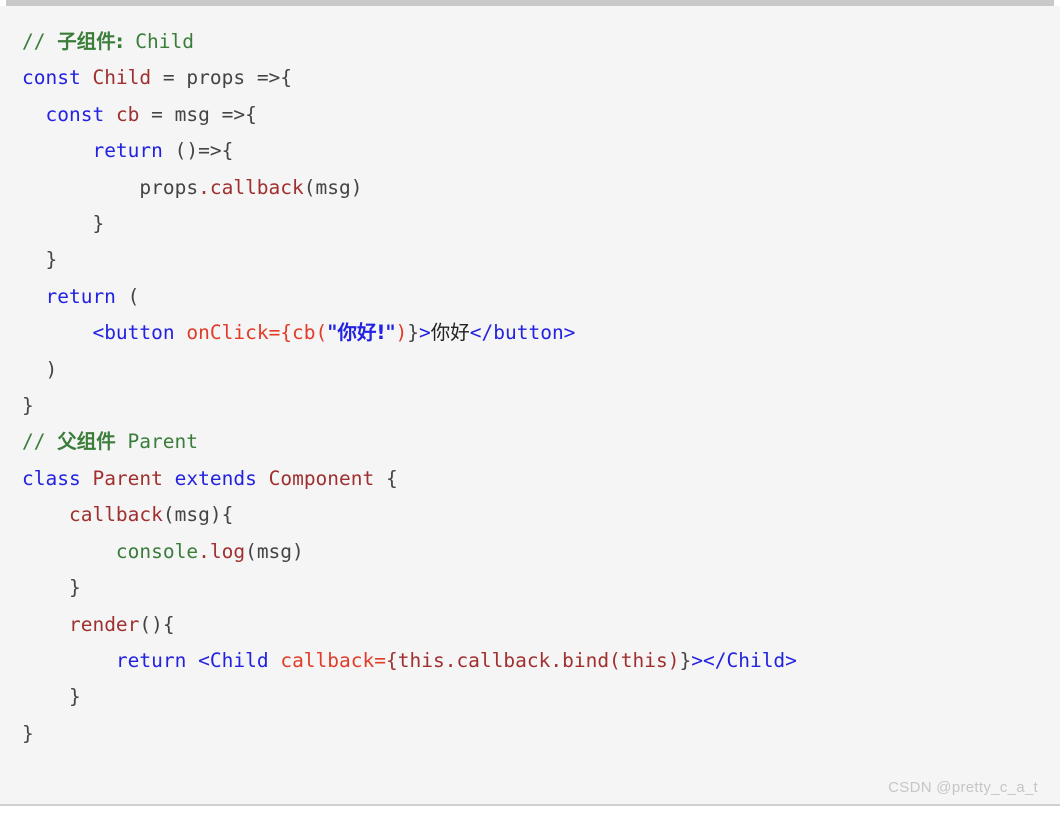 The image size is (1060, 814). Describe the element at coordinates (533, 660) in the screenshot. I see `code-token: {this.callback.bind(this)` at that location.